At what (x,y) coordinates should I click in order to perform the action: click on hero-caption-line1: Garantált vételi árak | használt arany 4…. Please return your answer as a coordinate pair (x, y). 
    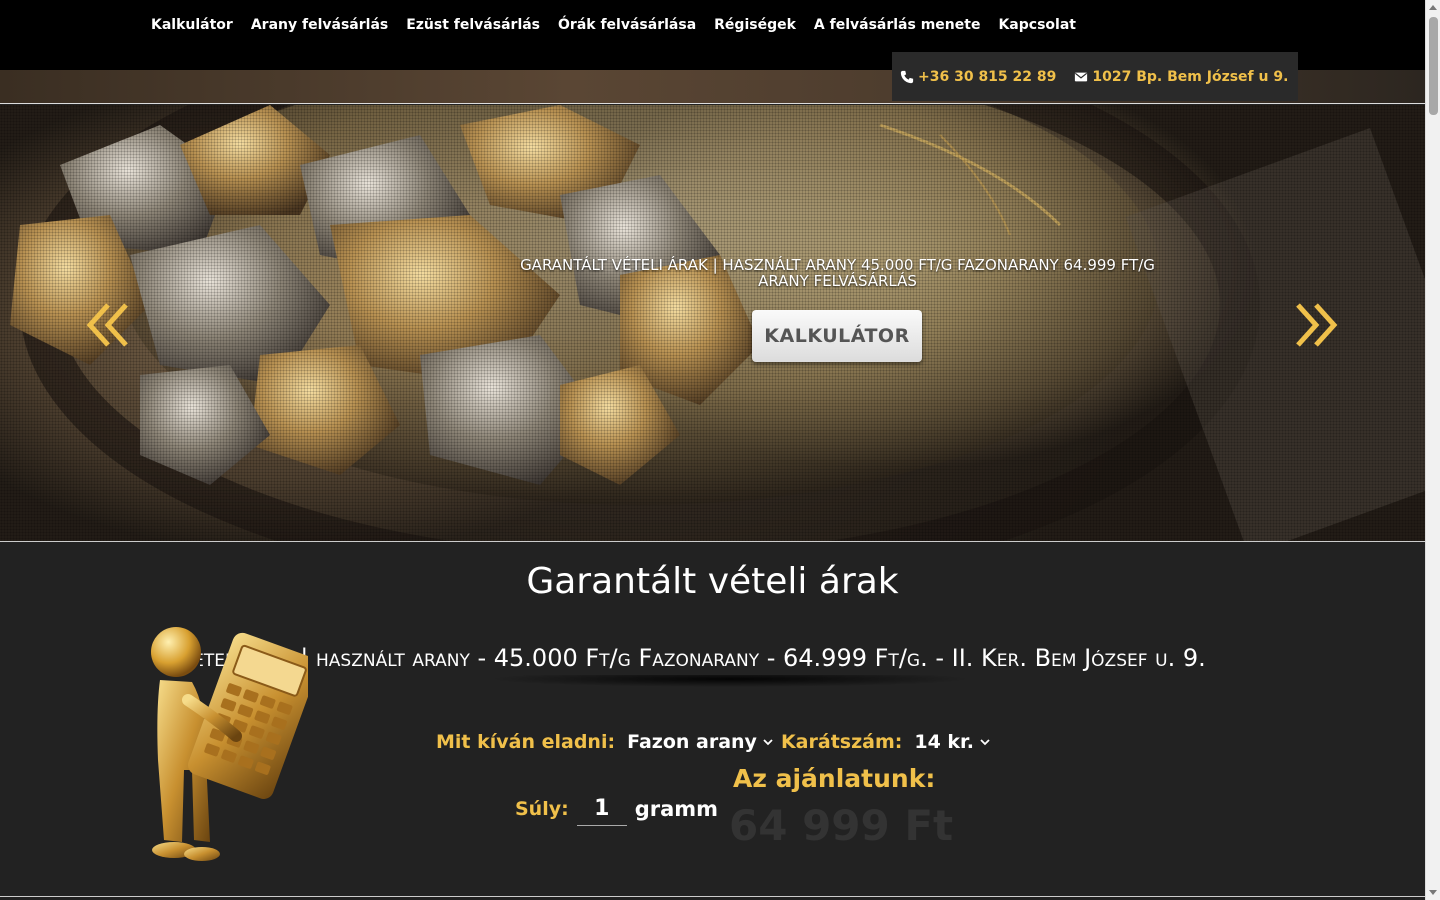
    Looking at the image, I should click on (837, 265).